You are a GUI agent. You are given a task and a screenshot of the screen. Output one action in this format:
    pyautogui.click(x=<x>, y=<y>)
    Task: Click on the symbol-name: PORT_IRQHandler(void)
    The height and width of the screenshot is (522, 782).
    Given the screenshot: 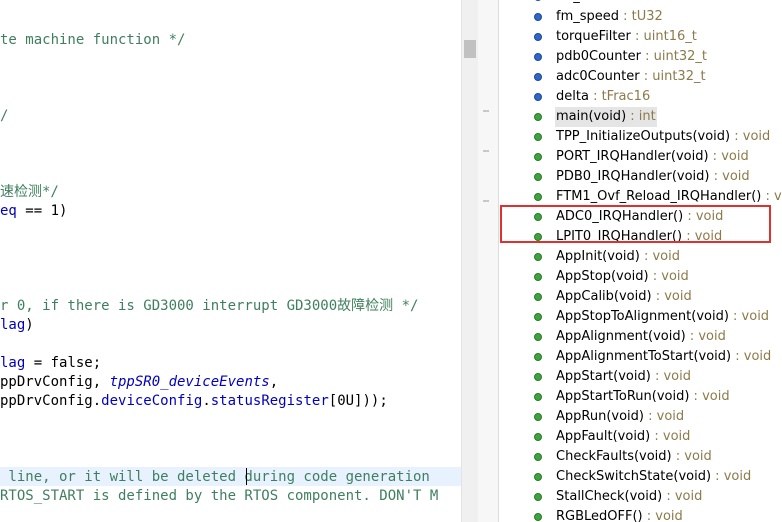 What is the action you would take?
    pyautogui.click(x=632, y=156)
    